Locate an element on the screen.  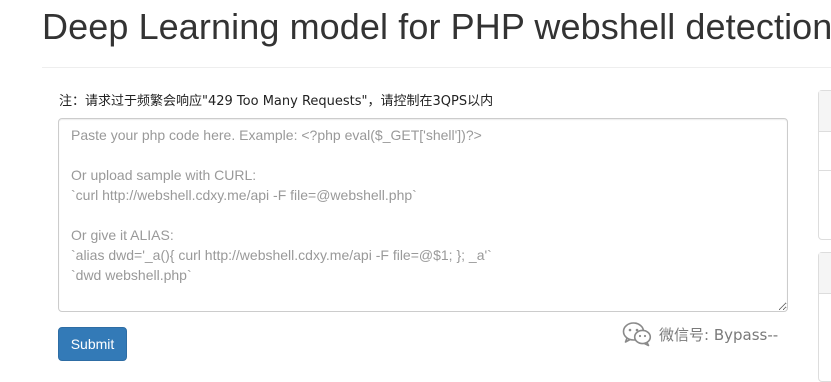
watermark-text: 微信号: Bypass-- is located at coordinates (719, 334).